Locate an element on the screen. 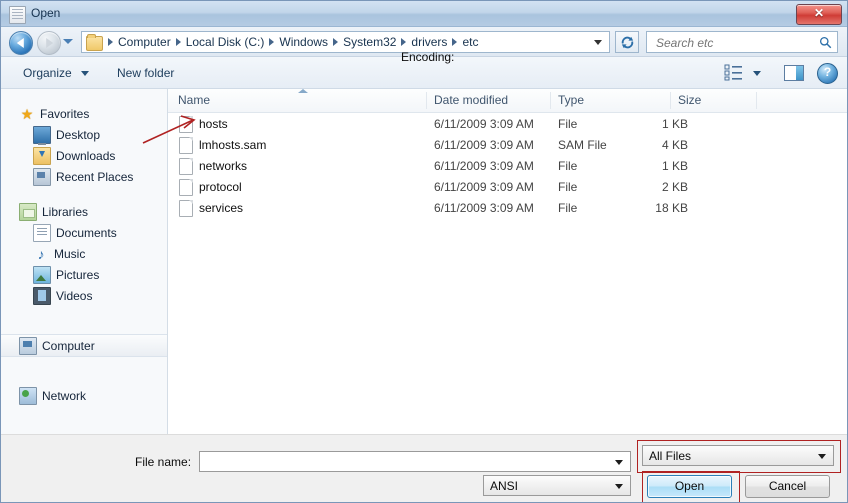  breadcrumb-item: etc is located at coordinates (470, 42).